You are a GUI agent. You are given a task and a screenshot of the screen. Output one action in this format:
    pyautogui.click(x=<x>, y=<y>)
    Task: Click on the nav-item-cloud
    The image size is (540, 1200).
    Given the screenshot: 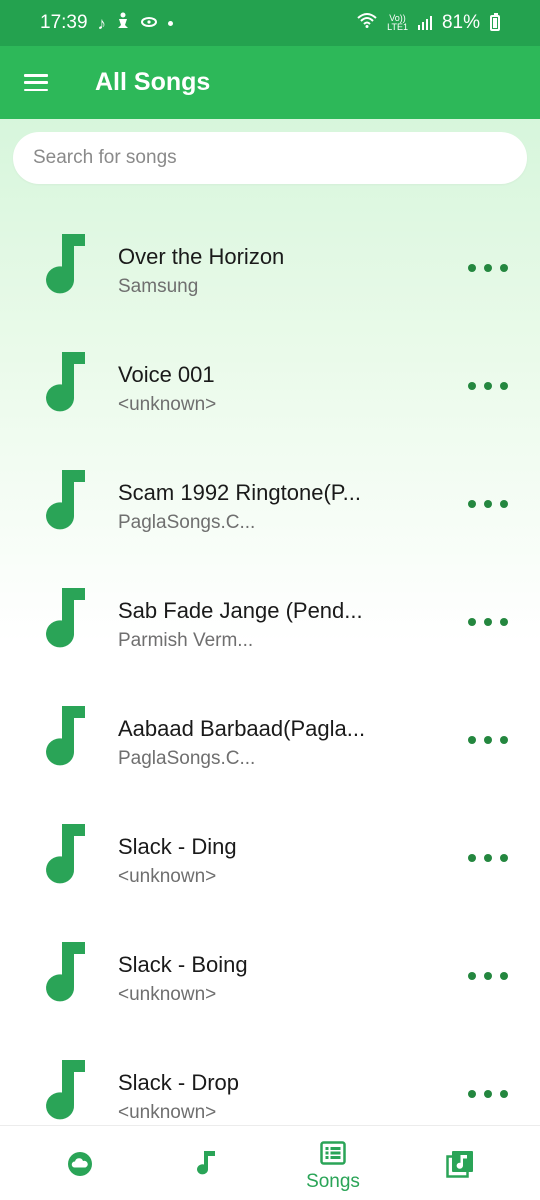 What is the action you would take?
    pyautogui.click(x=80, y=1163)
    